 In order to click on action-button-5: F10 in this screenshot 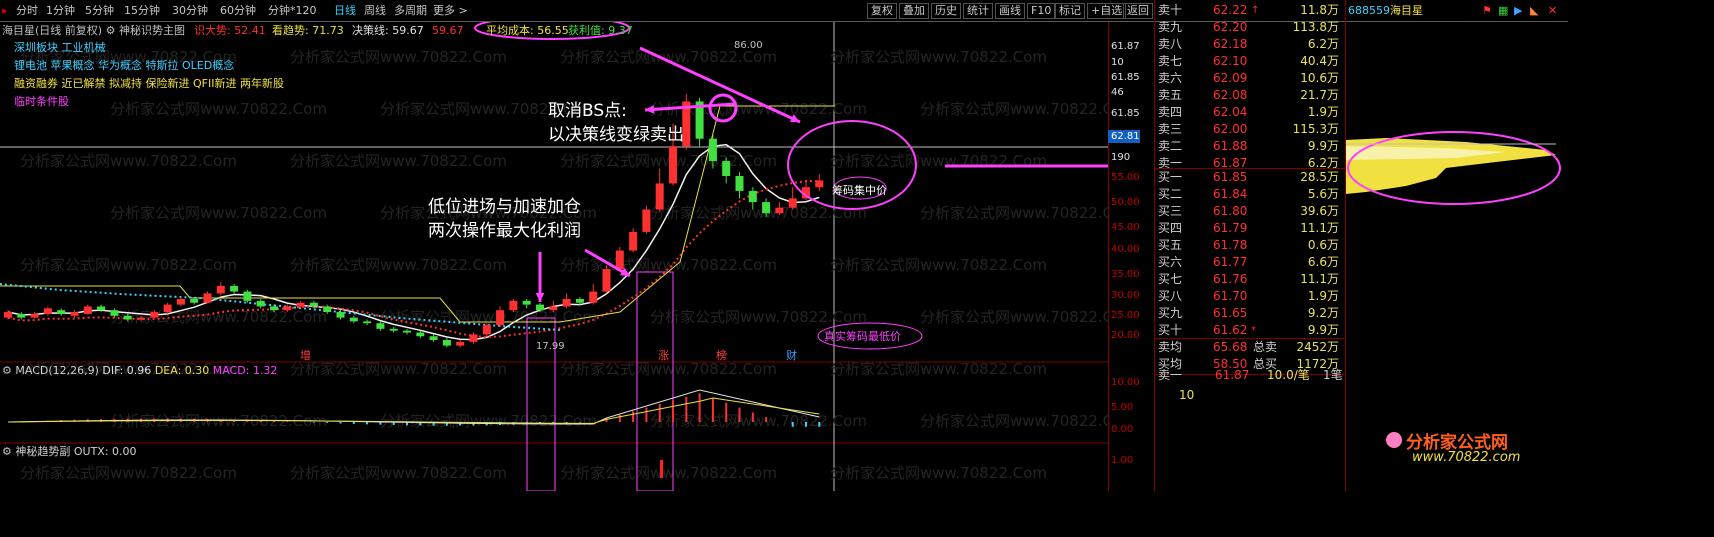, I will do `click(1041, 11)`.